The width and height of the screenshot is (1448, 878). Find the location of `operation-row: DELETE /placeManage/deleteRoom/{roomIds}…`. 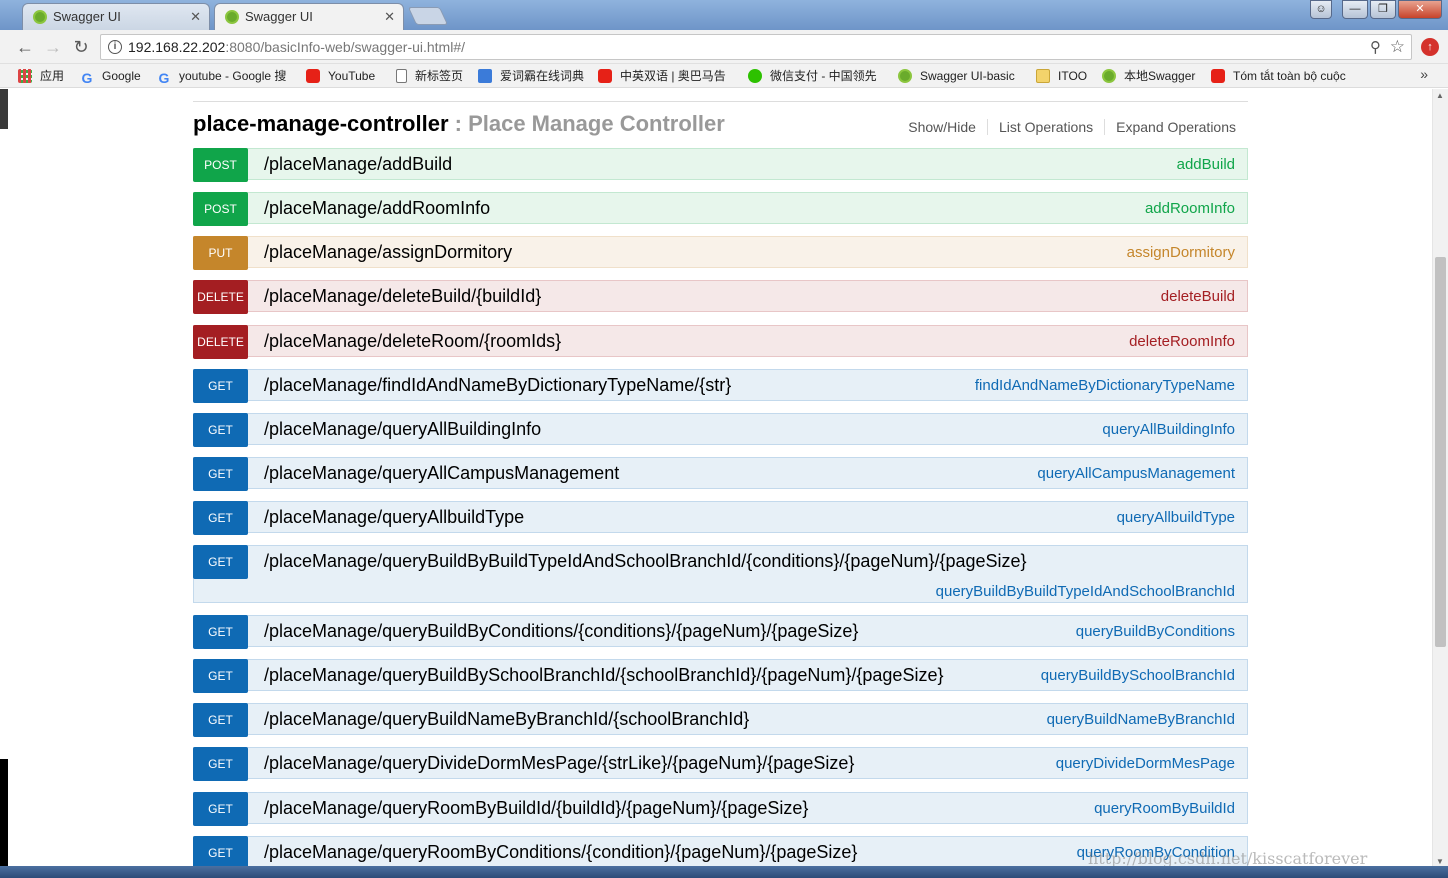

operation-row: DELETE /placeManage/deleteRoom/{roomIds}… is located at coordinates (720, 342).